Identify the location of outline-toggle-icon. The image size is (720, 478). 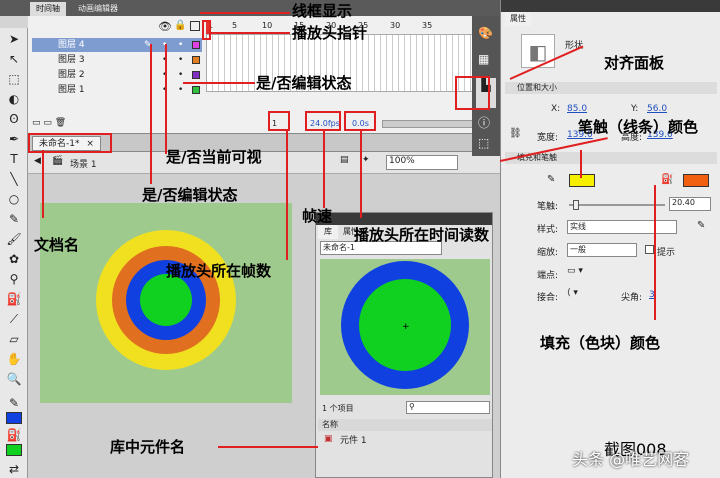
(195, 26).